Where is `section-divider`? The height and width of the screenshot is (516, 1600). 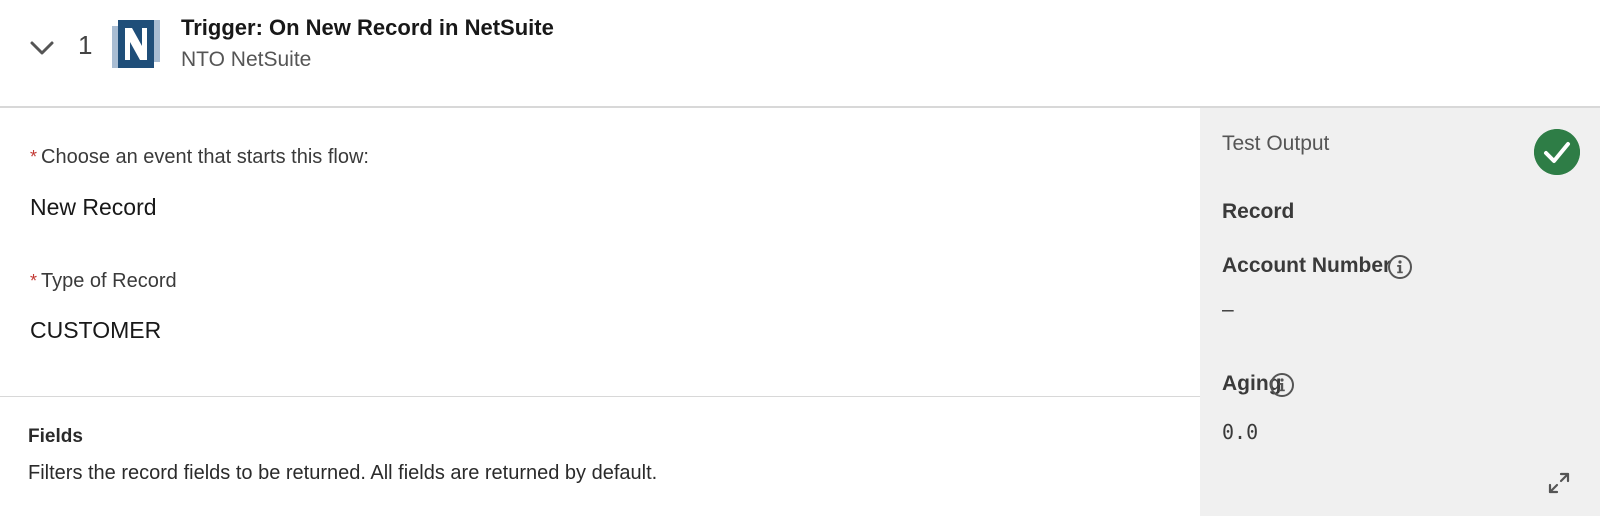
section-divider is located at coordinates (600, 396).